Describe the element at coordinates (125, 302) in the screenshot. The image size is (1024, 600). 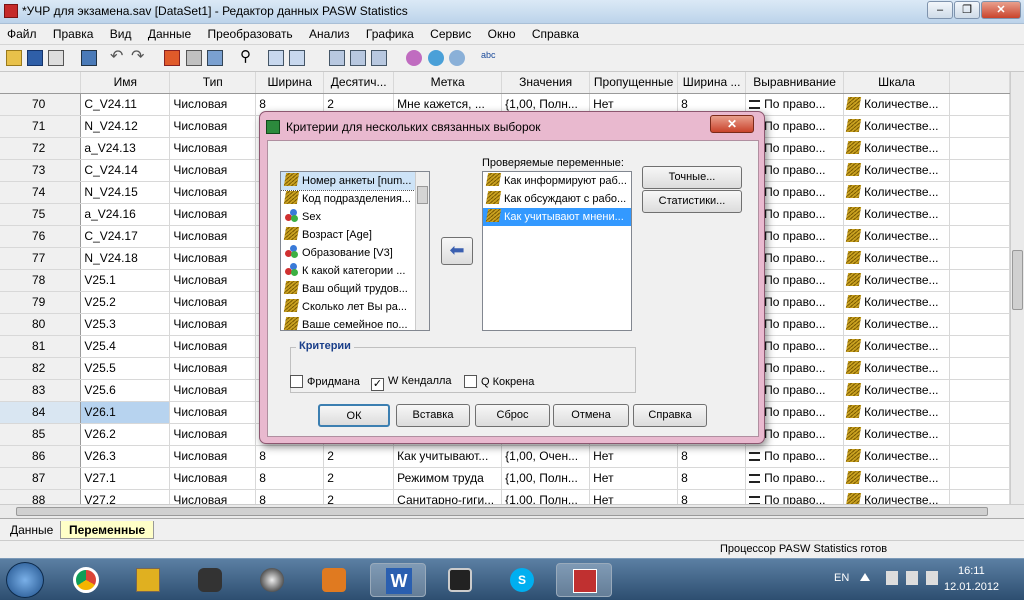
I see `cell-name: V25.2` at that location.